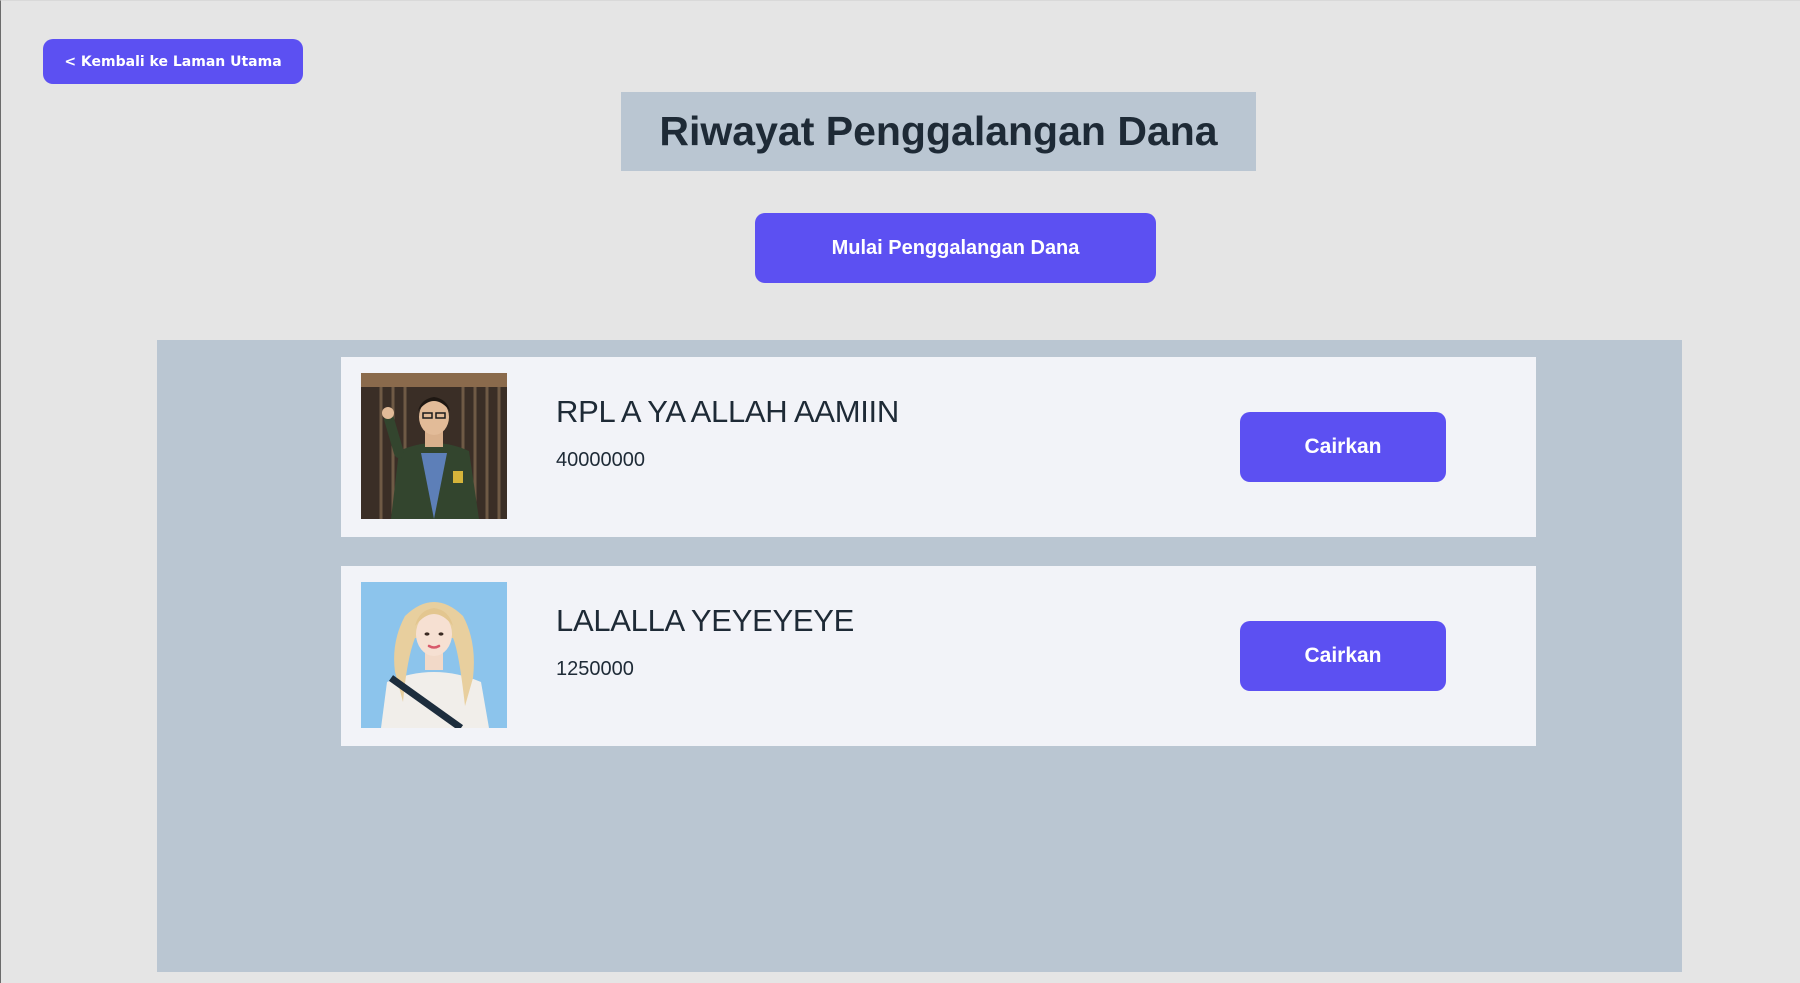 Image resolution: width=1800 pixels, height=983 pixels. Describe the element at coordinates (955, 248) in the screenshot. I see `start-fundraising-button: Mulai Penggalangan Dana` at that location.